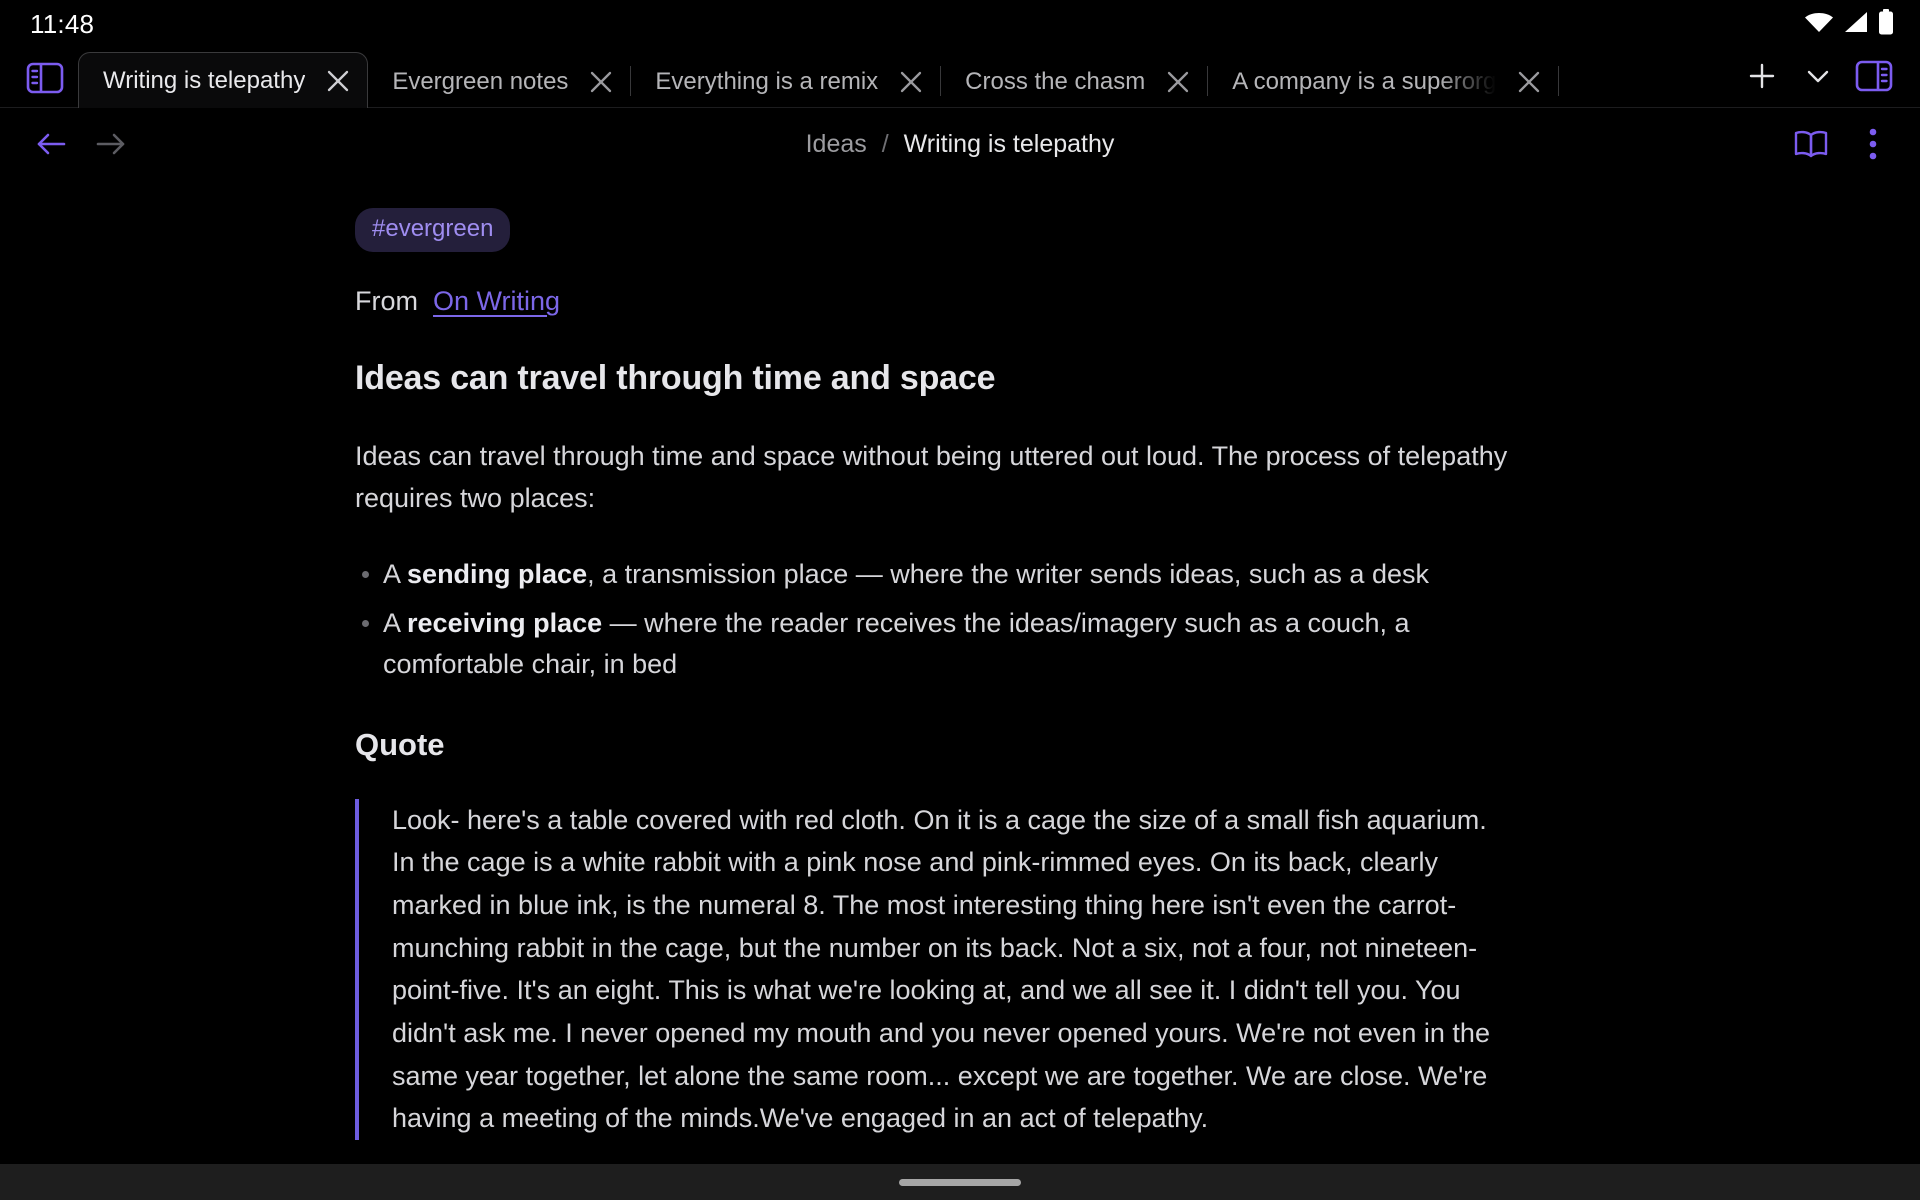 This screenshot has width=1920, height=1200. What do you see at coordinates (1842, 144) in the screenshot?
I see `nav-actions` at bounding box center [1842, 144].